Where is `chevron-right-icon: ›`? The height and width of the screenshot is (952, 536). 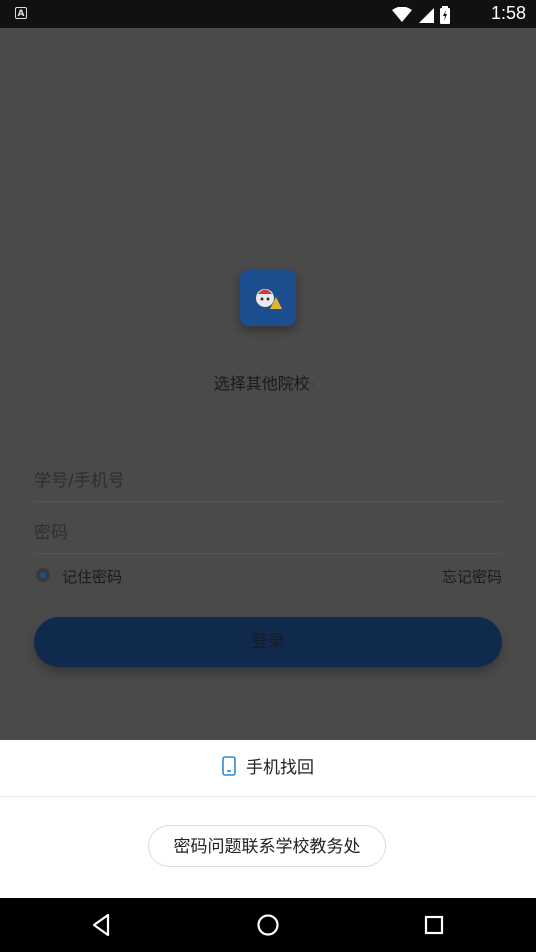
chevron-right-icon: › is located at coordinates (319, 383).